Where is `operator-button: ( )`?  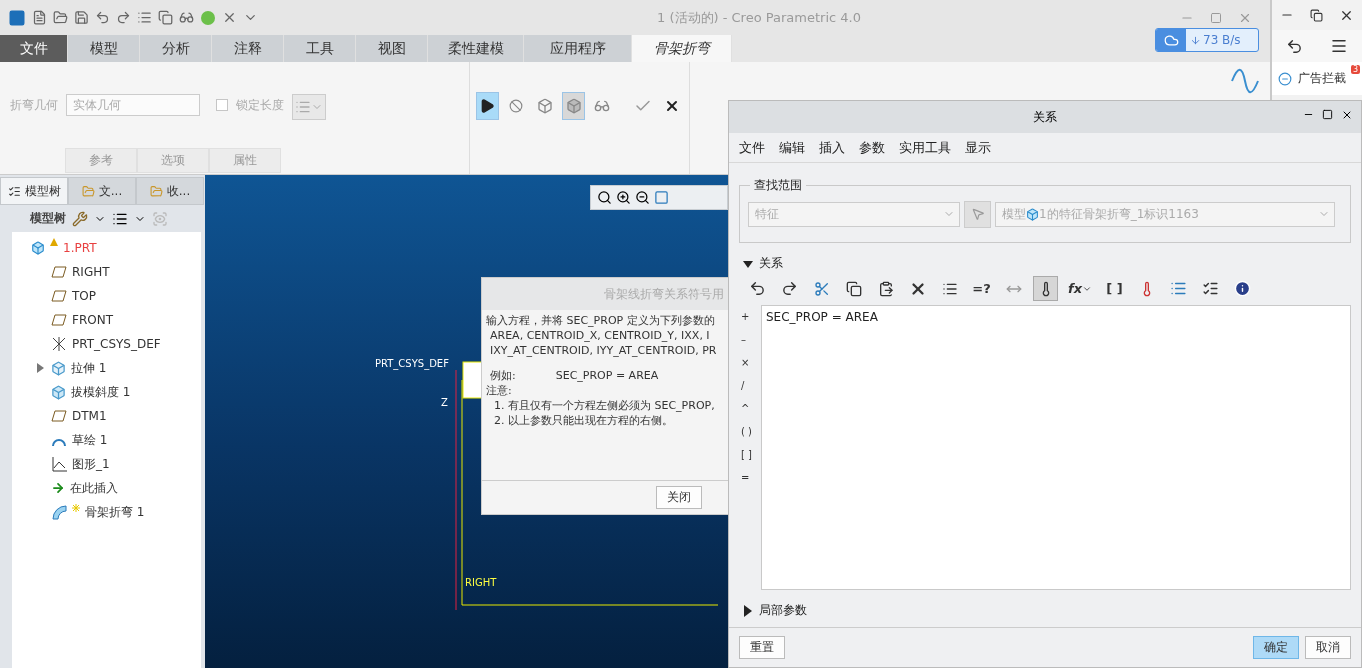 operator-button: ( ) is located at coordinates (751, 431).